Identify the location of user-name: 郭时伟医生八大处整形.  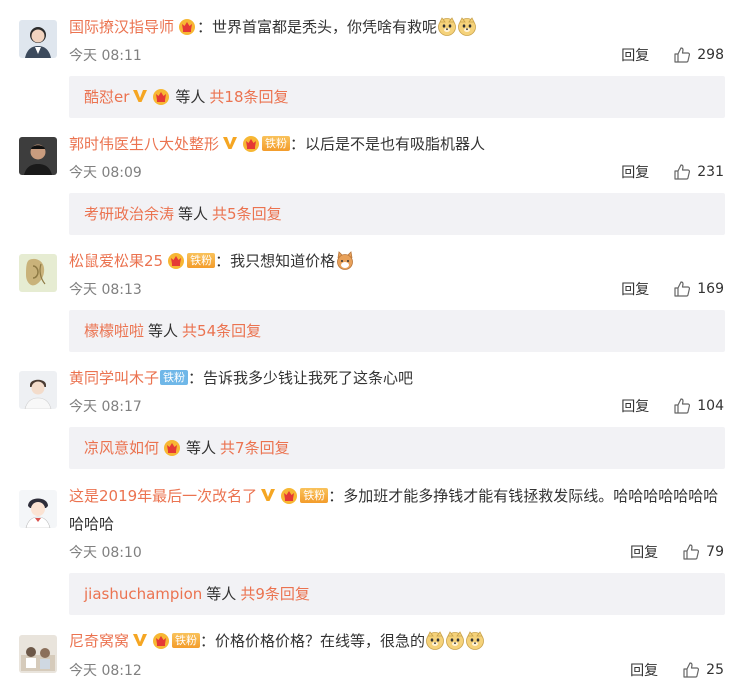
(144, 144).